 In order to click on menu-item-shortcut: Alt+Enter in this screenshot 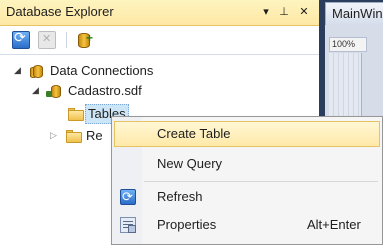, I will do `click(334, 224)`.